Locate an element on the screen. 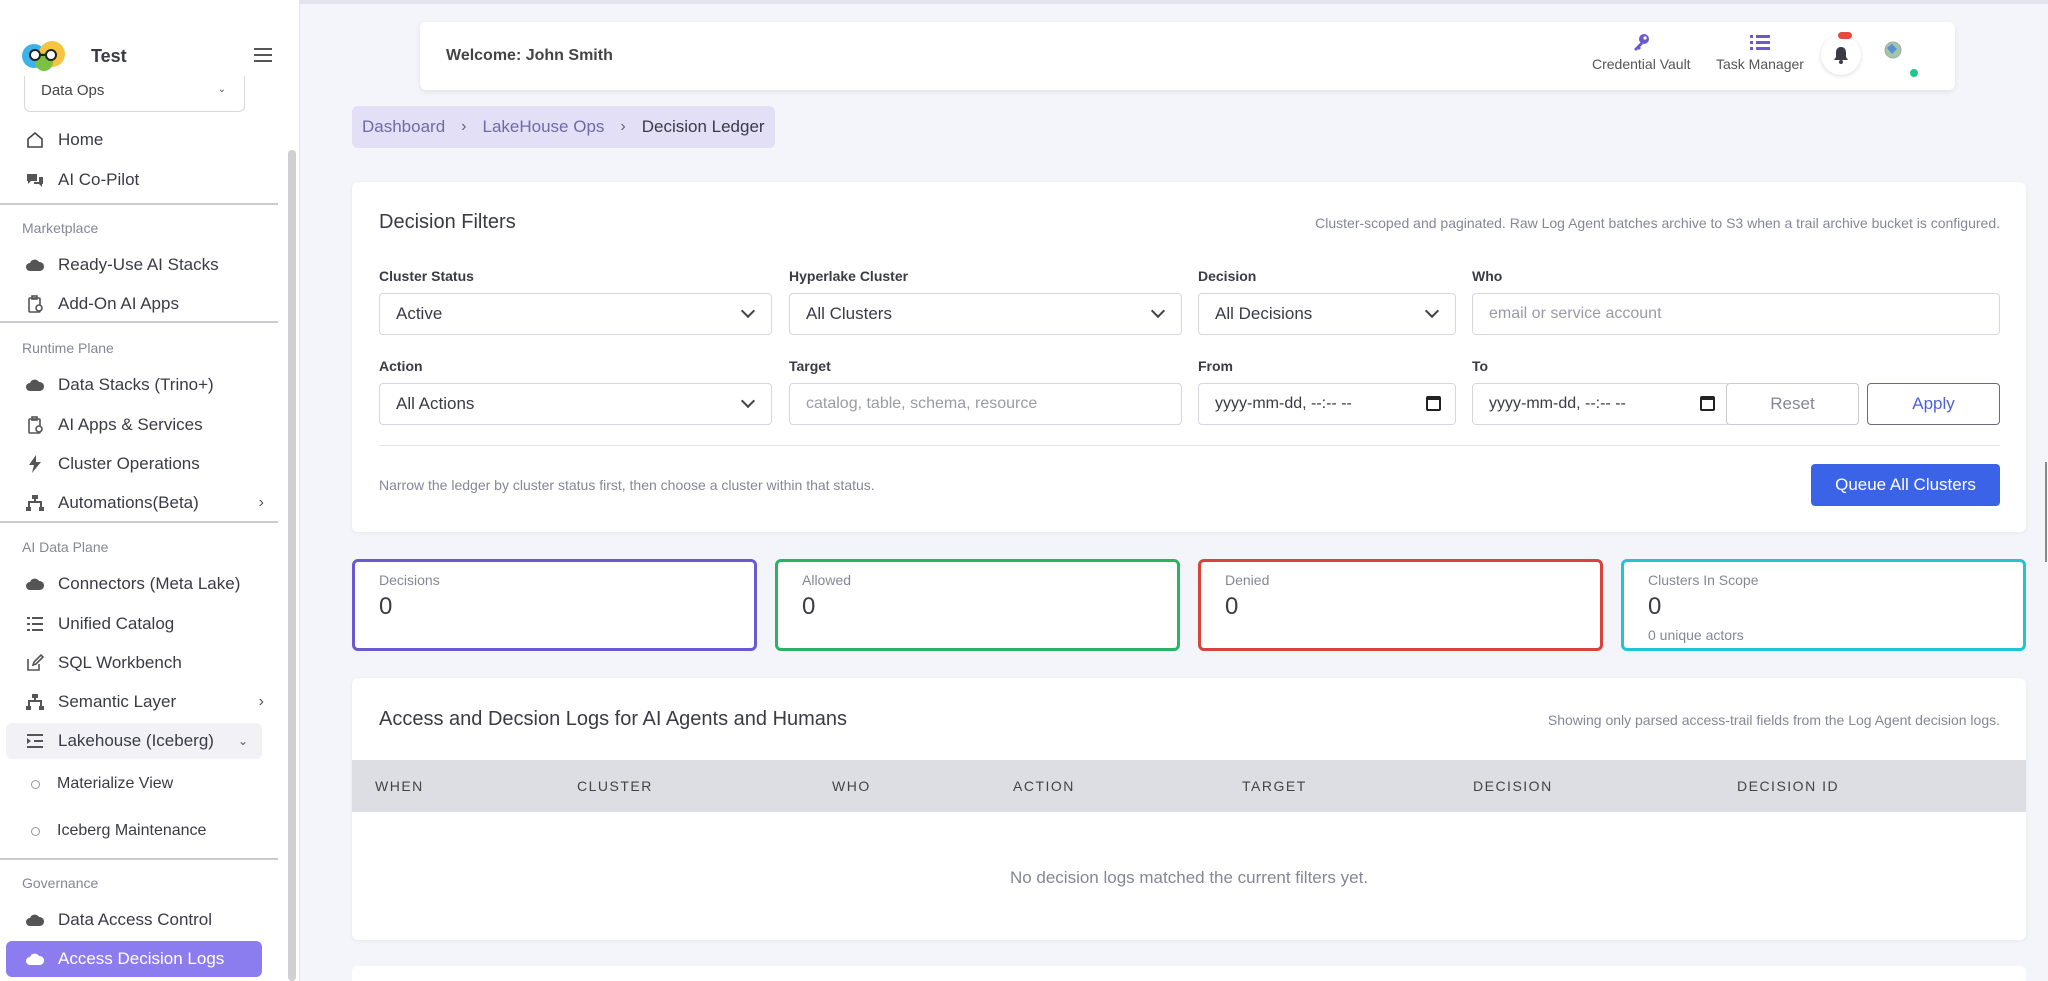  top-border is located at coordinates (1174, 2).